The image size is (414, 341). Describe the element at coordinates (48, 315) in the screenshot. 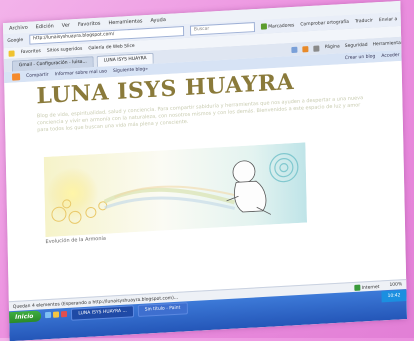

I see `ie-icon` at that location.